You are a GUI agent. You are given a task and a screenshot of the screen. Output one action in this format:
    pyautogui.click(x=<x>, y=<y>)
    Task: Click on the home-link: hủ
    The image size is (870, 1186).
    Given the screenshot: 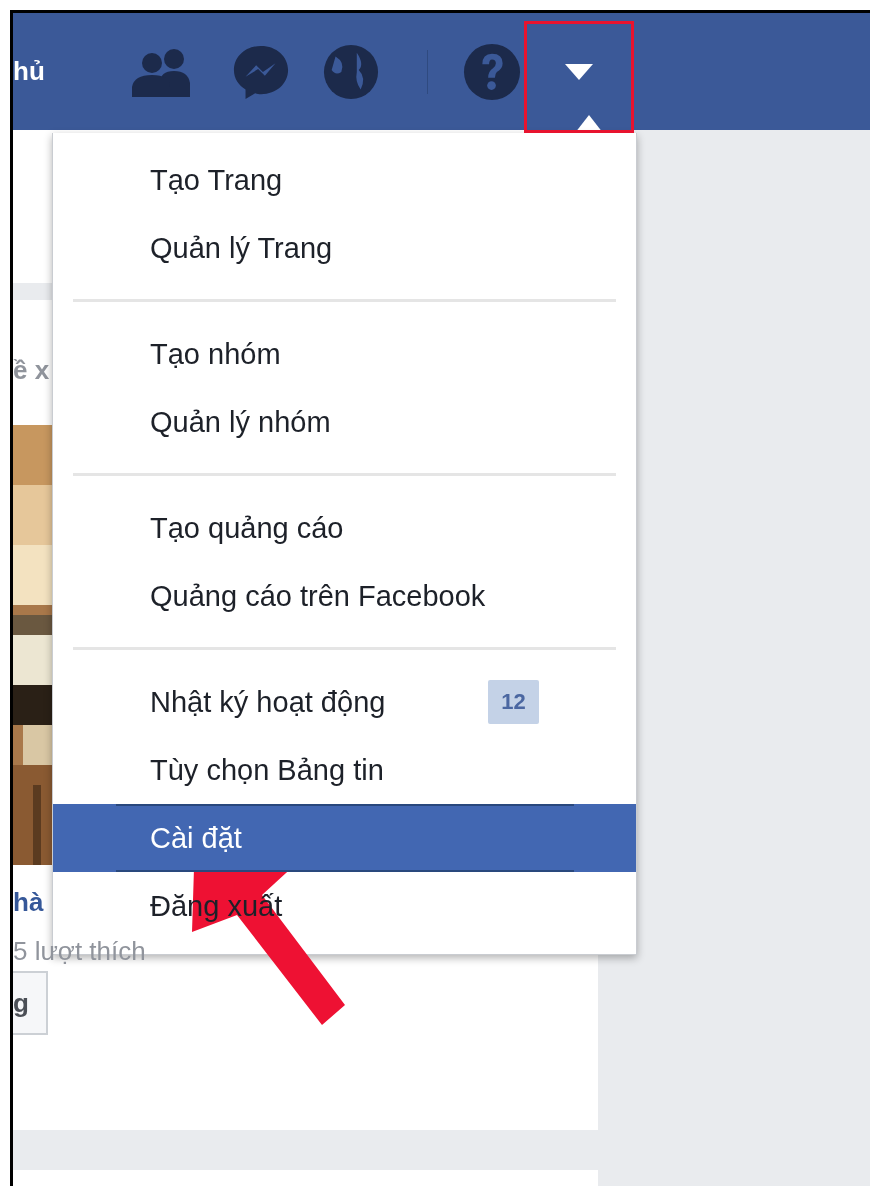 What is the action you would take?
    pyautogui.click(x=71, y=71)
    